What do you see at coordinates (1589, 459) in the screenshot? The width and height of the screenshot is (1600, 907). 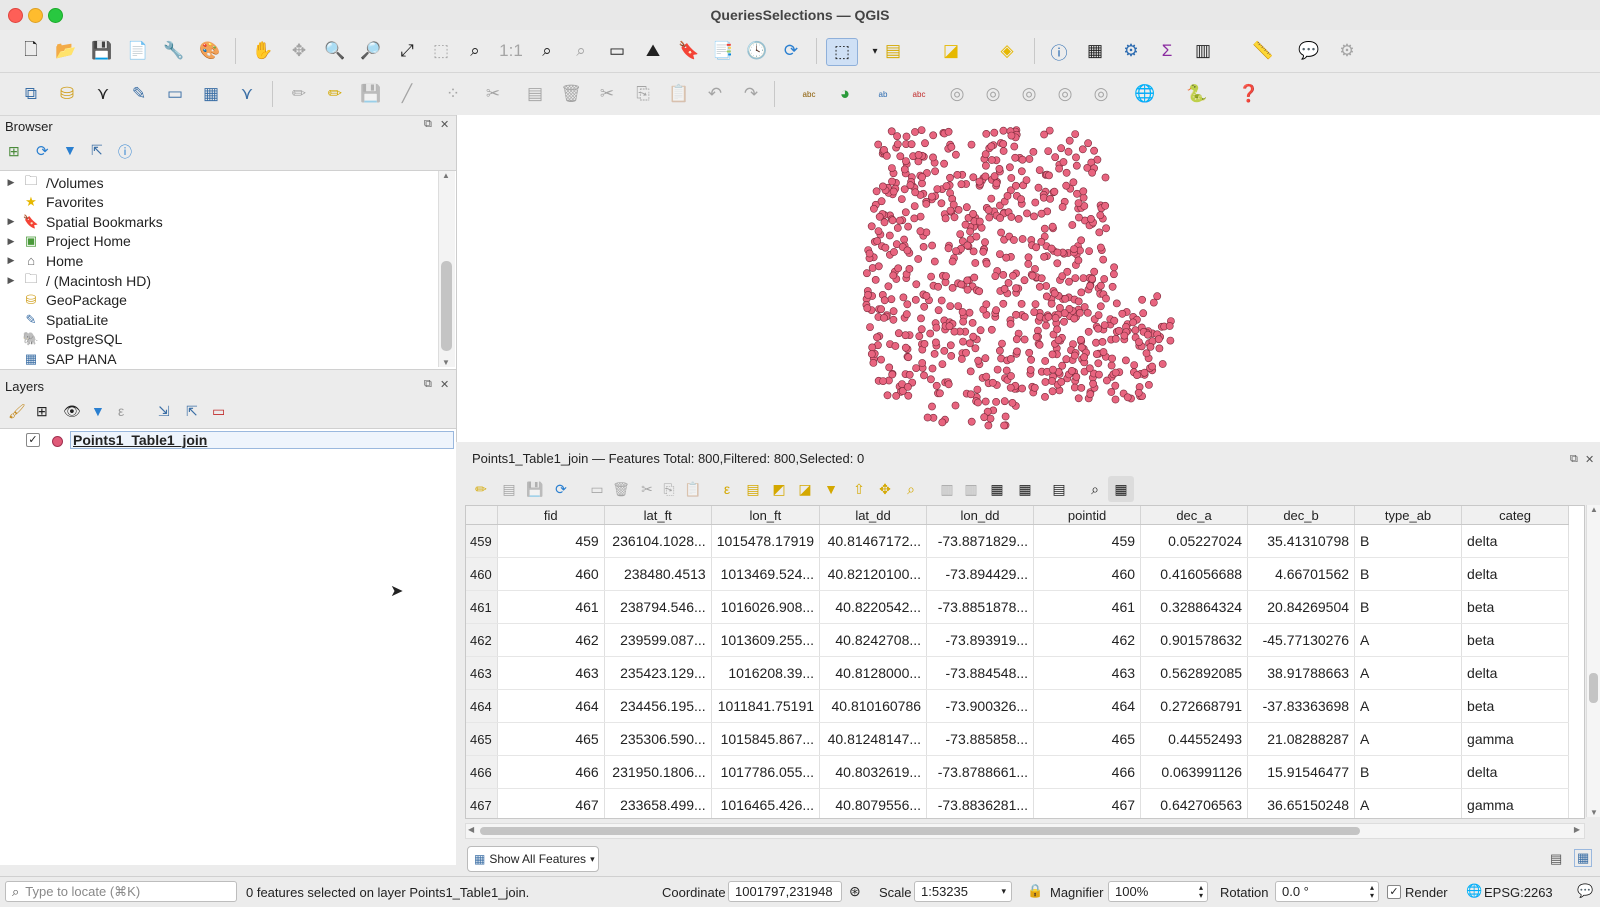 I see `close-attribute-table-icon: ✕` at bounding box center [1589, 459].